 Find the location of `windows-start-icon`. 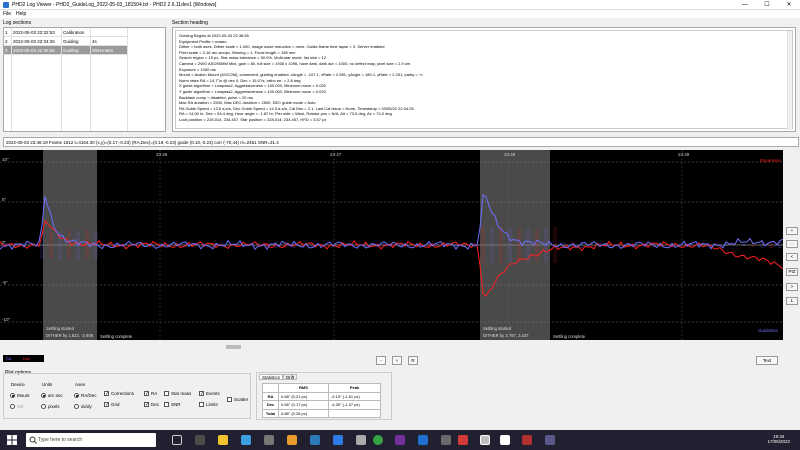

windows-start-icon is located at coordinates (12, 440).